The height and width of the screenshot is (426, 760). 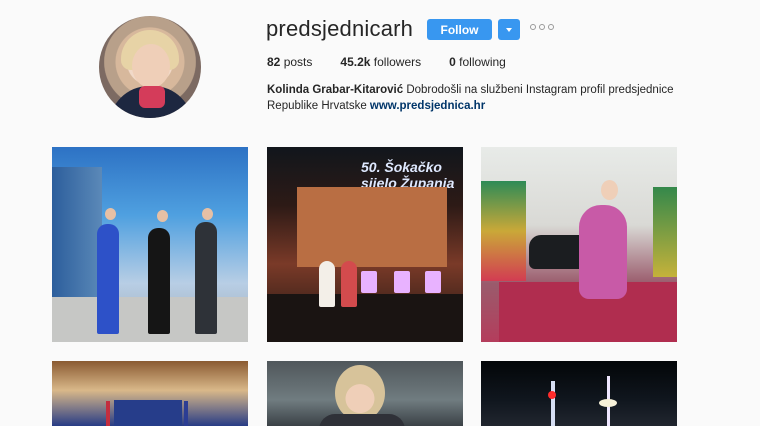 I want to click on post5-person-head, so click(x=360, y=393).